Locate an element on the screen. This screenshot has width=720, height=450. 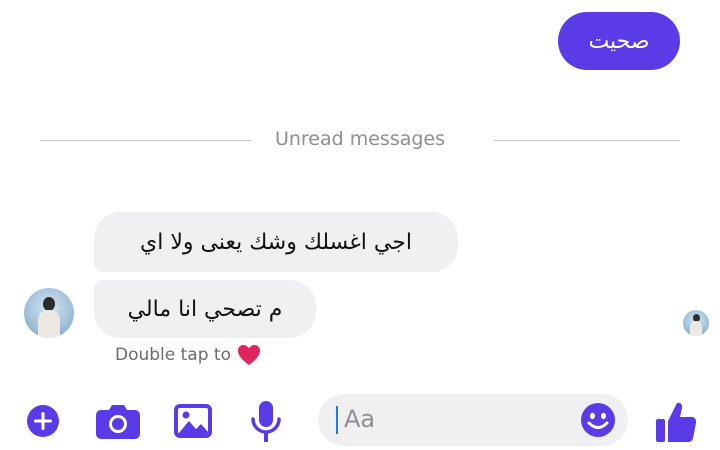
read-receipt-avatar is located at coordinates (696, 323).